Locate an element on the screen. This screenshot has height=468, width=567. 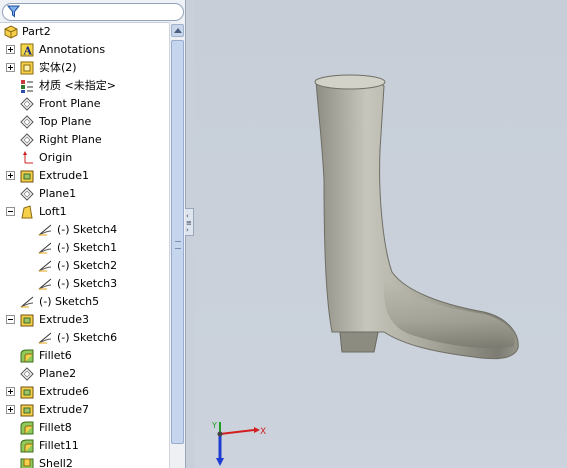
tree-item-label: 材质 <未指定> is located at coordinates (77, 85).